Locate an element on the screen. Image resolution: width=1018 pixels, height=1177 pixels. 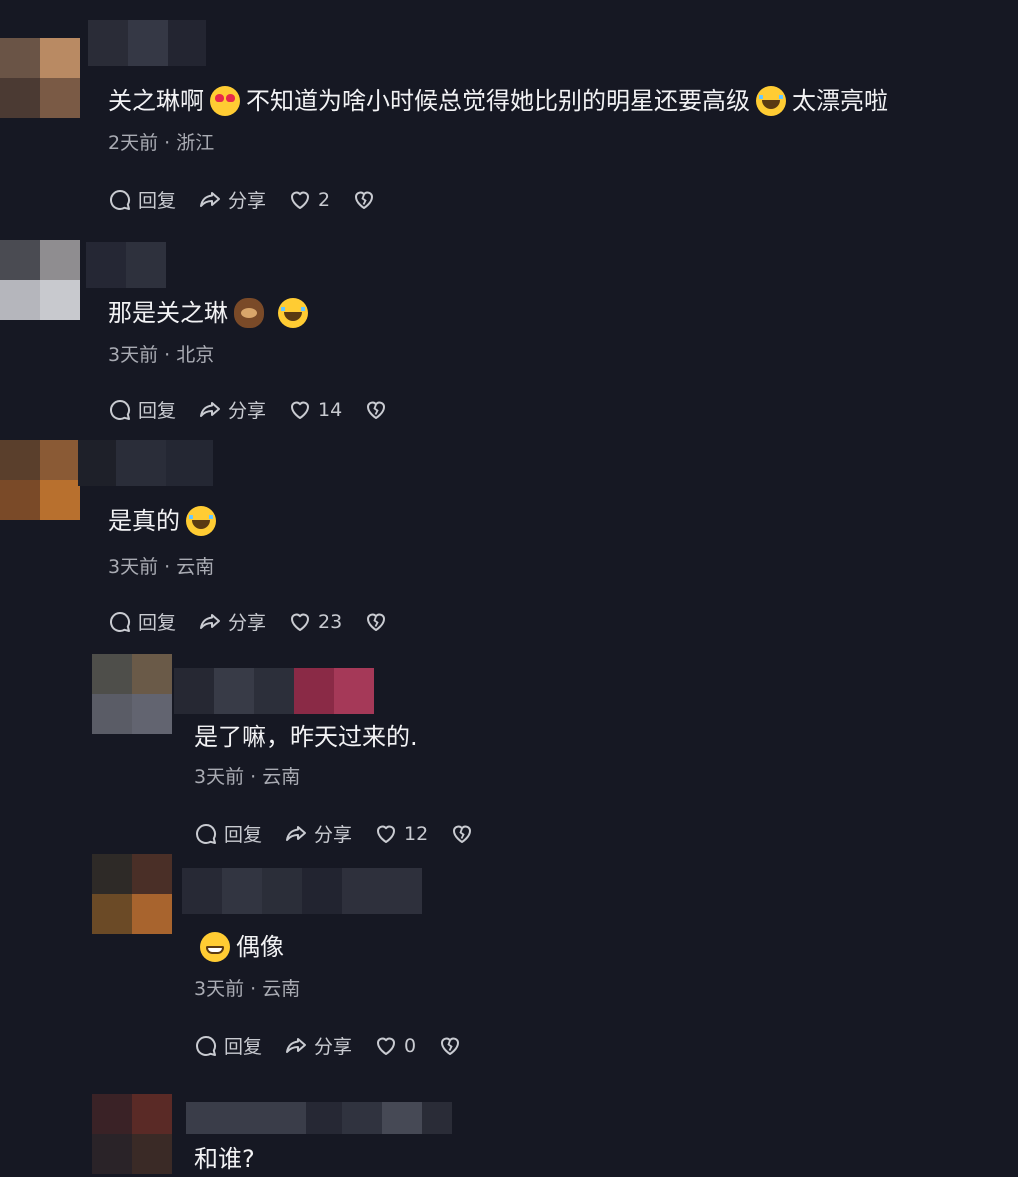
comment-text-part: 不知道为啥小时候总觉得她比别的明星还要高级 is located at coordinates (498, 101).